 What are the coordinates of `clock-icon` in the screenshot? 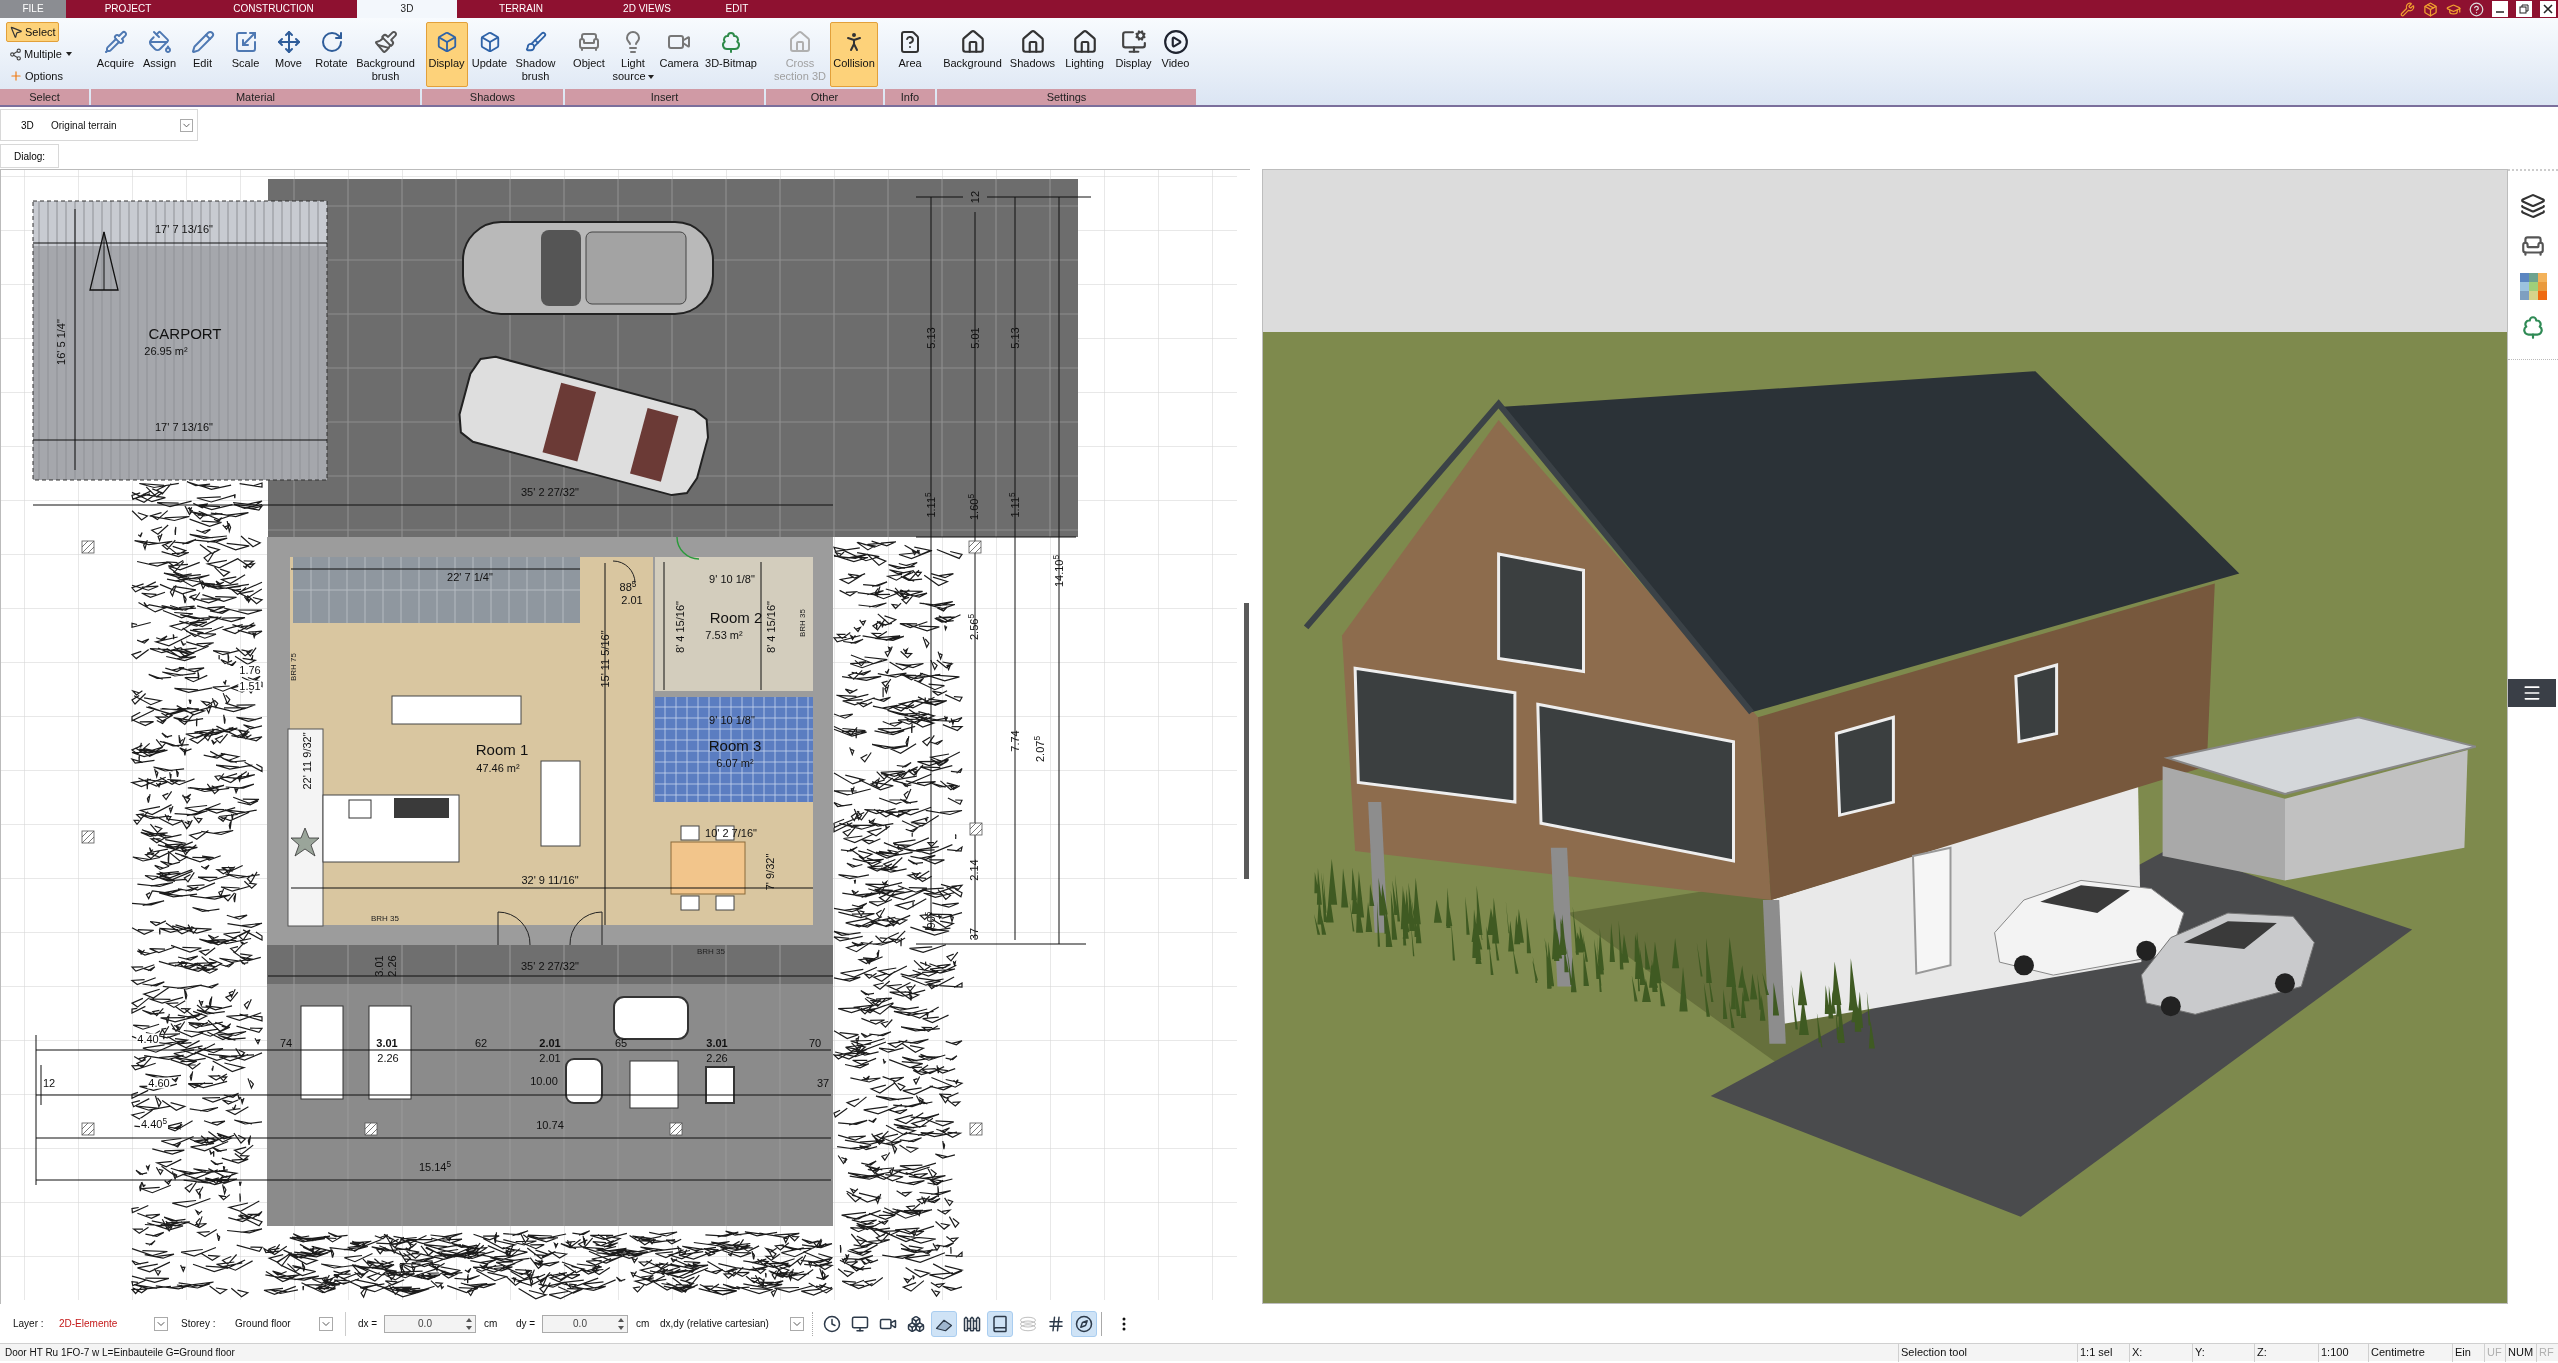 It's located at (832, 1323).